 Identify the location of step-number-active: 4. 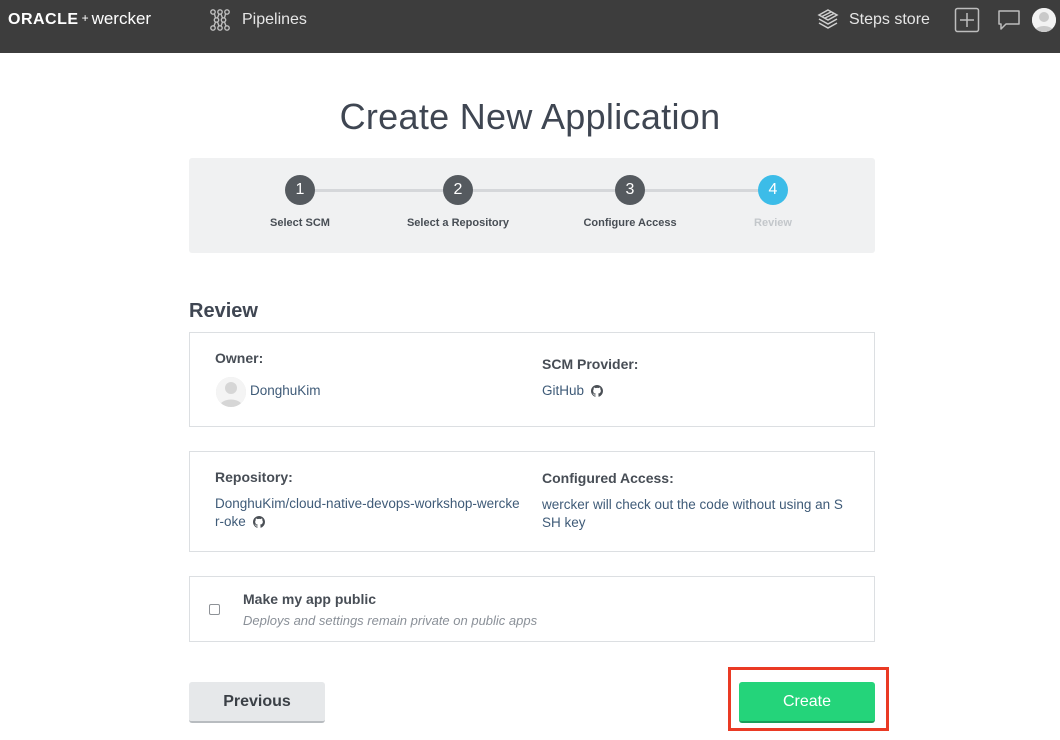
(773, 190).